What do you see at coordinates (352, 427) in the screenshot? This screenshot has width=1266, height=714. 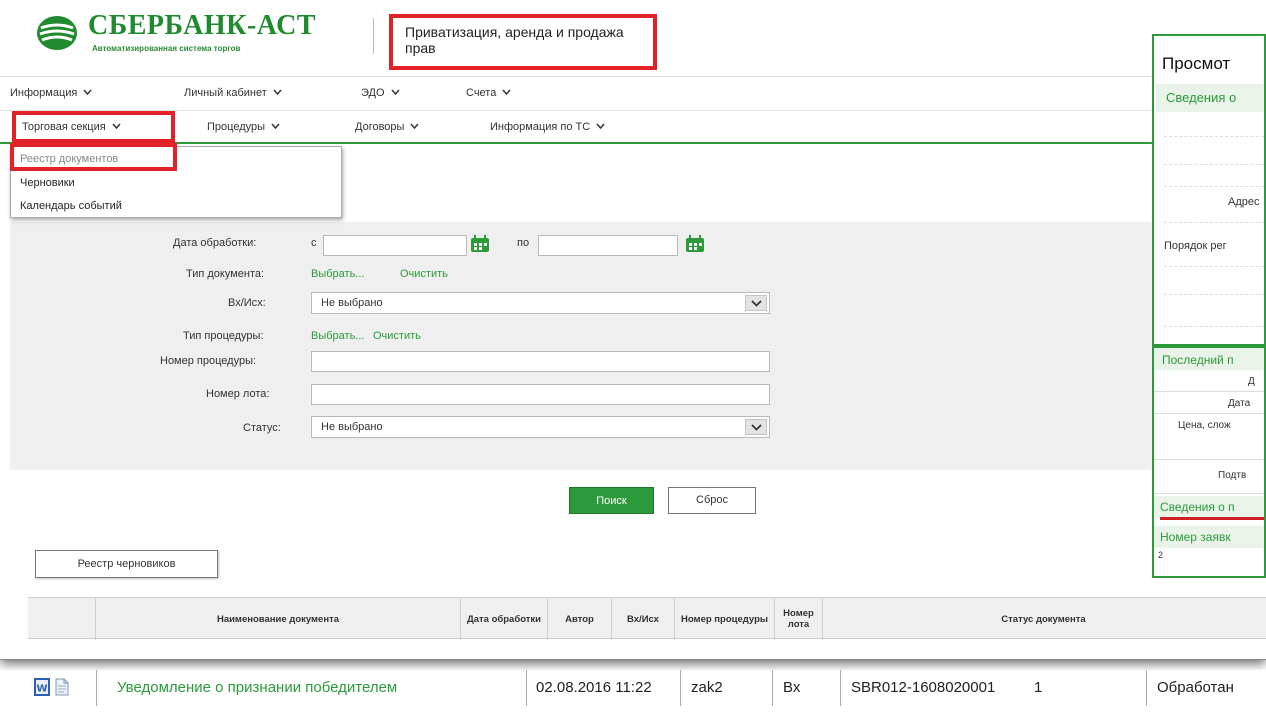 I see `status-select-value: Не выбрано` at bounding box center [352, 427].